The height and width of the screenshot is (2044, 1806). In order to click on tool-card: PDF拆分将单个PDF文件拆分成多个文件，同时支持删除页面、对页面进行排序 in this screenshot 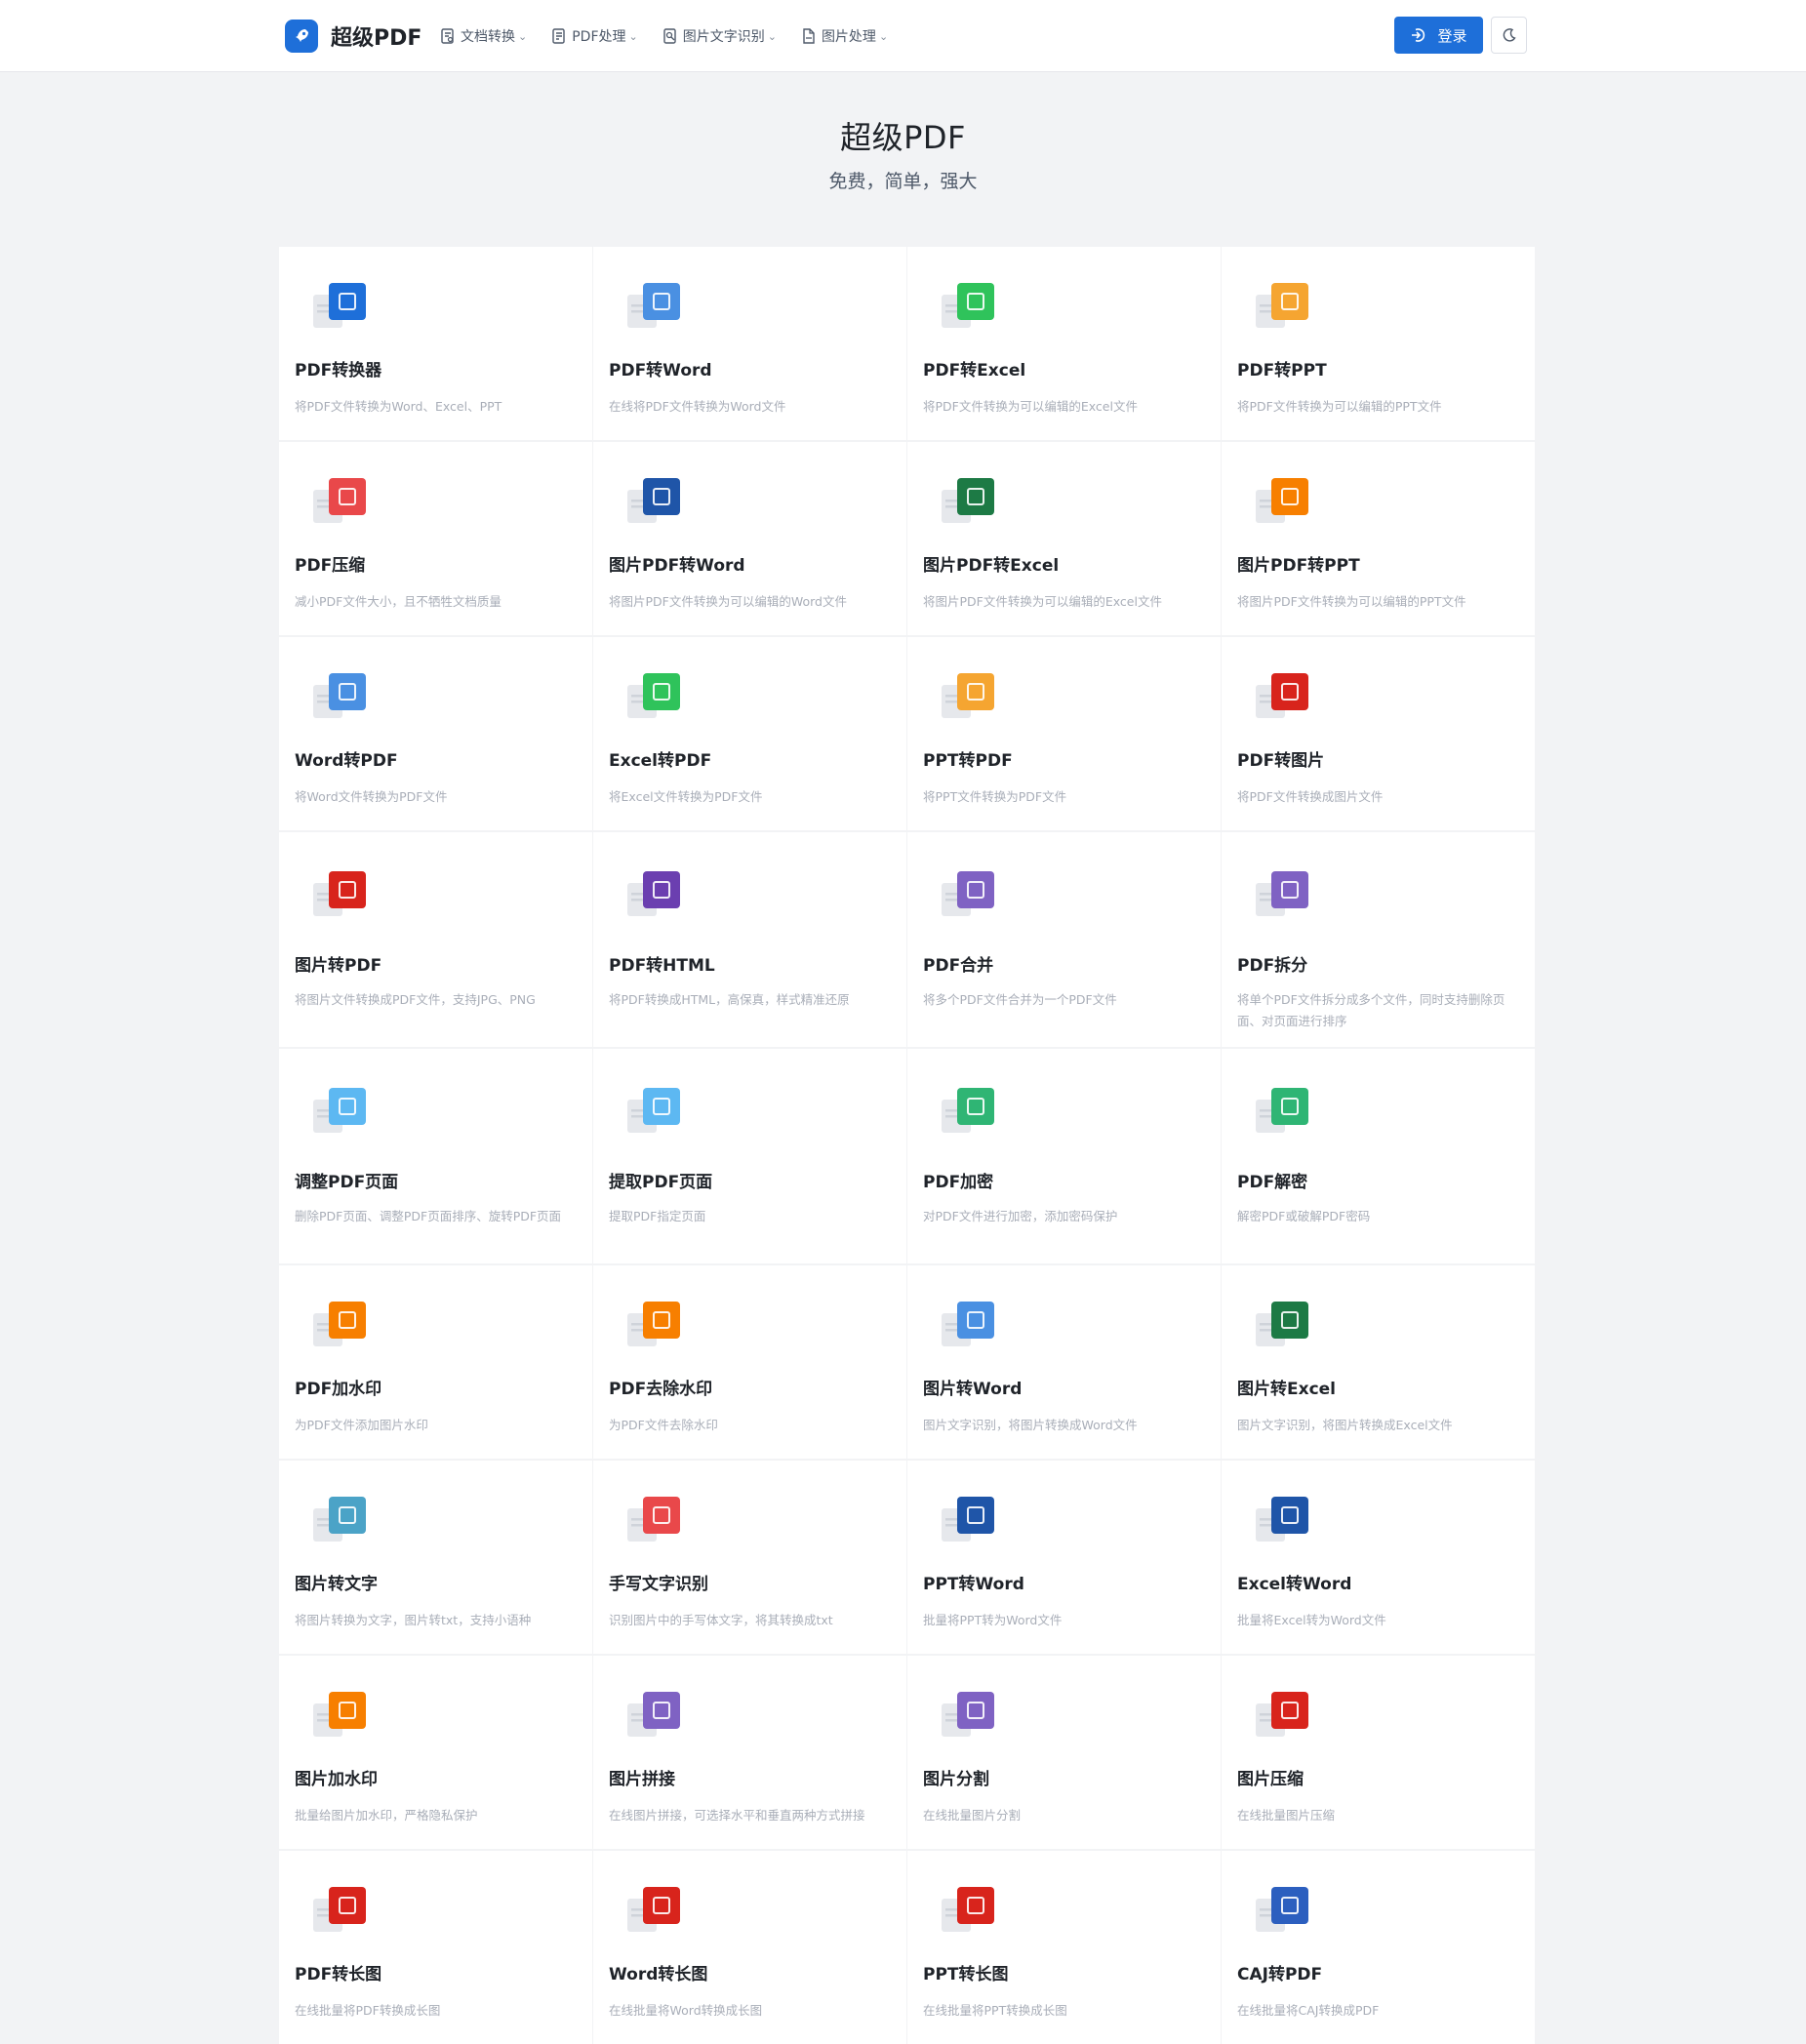, I will do `click(1378, 939)`.